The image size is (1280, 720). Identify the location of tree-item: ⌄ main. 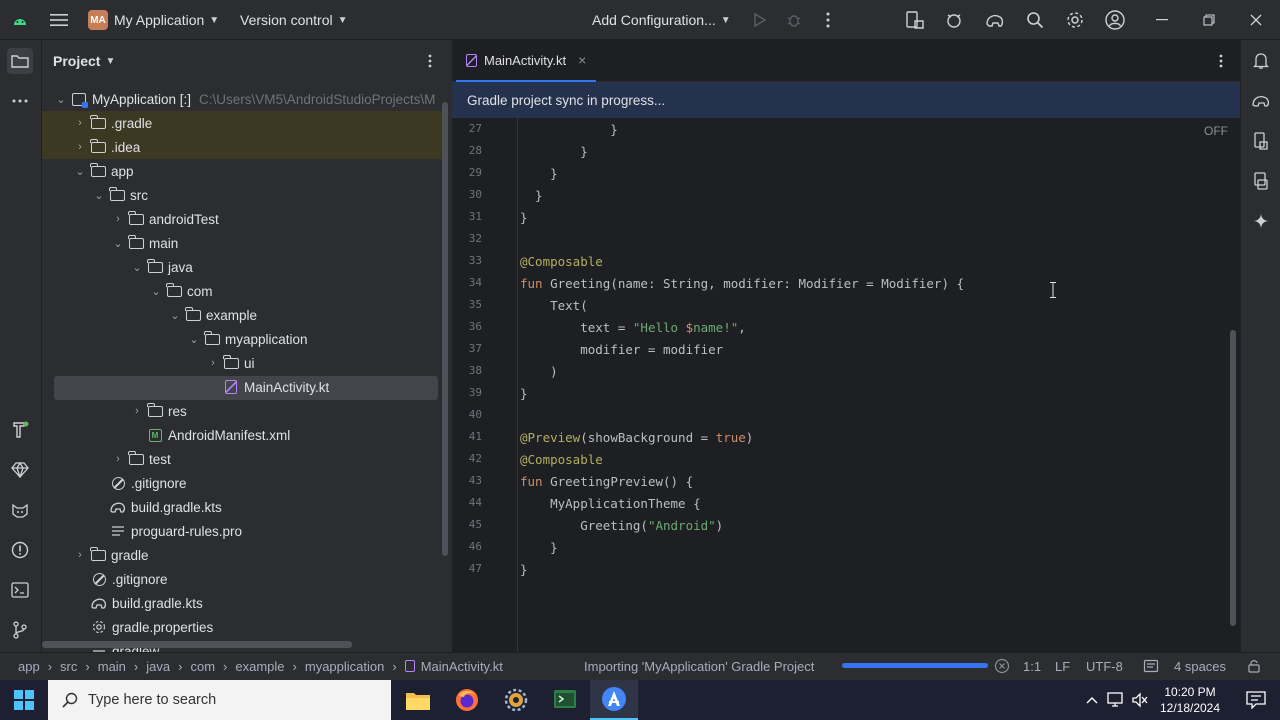
(143, 243).